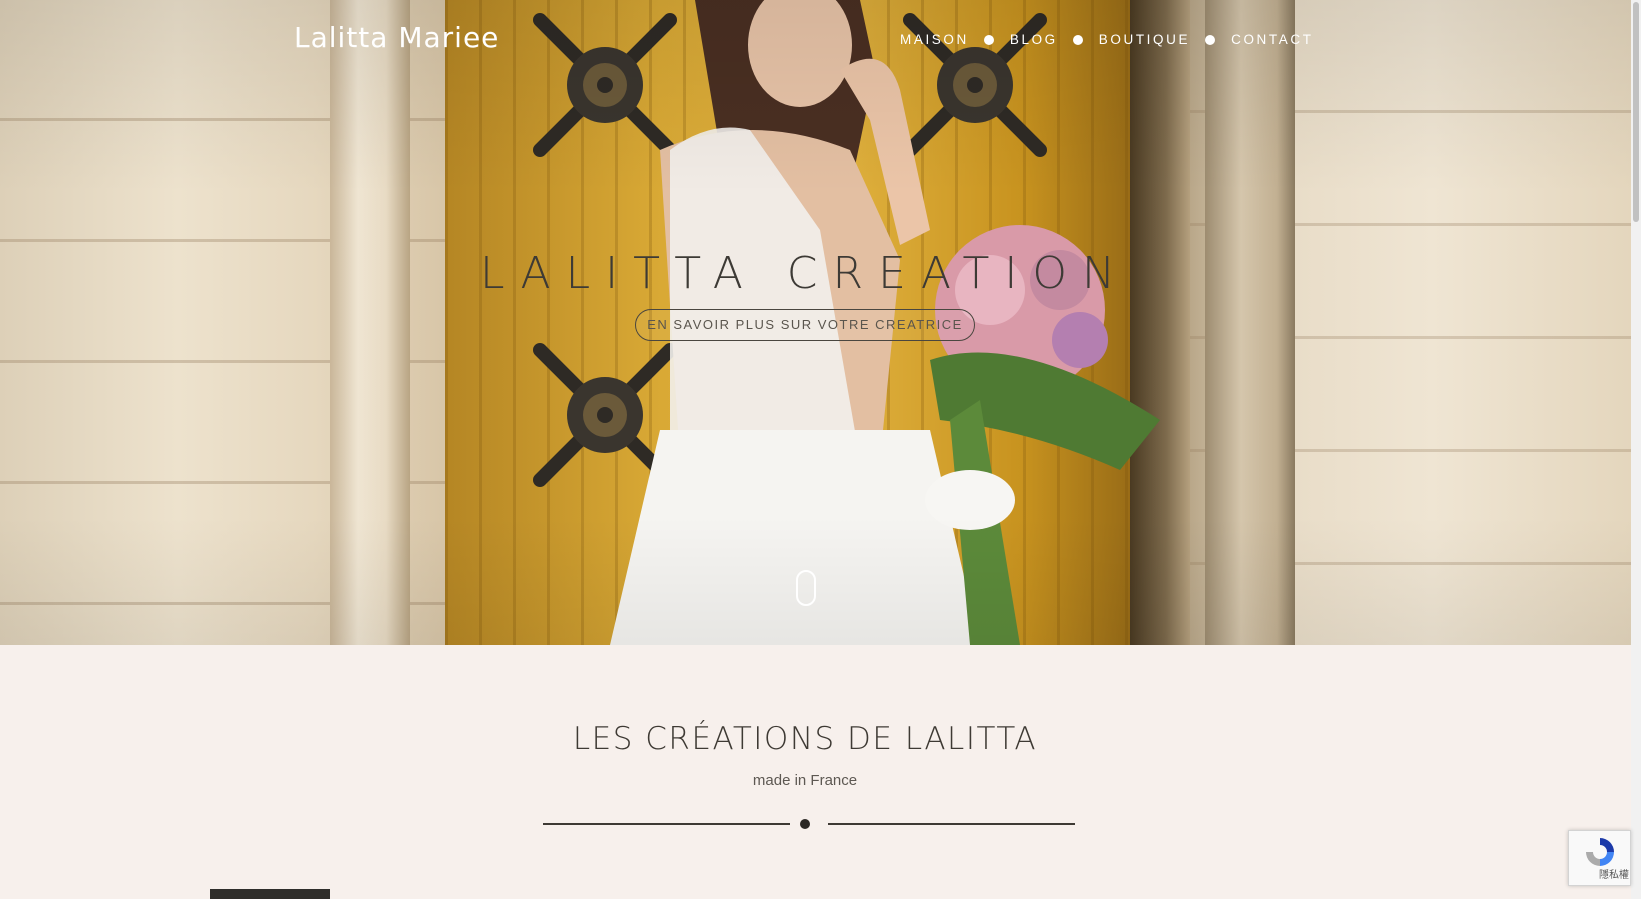 The image size is (1641, 899). I want to click on main-nav: MAISON BLOG BOUTIQUE CONTACT, so click(1107, 39).